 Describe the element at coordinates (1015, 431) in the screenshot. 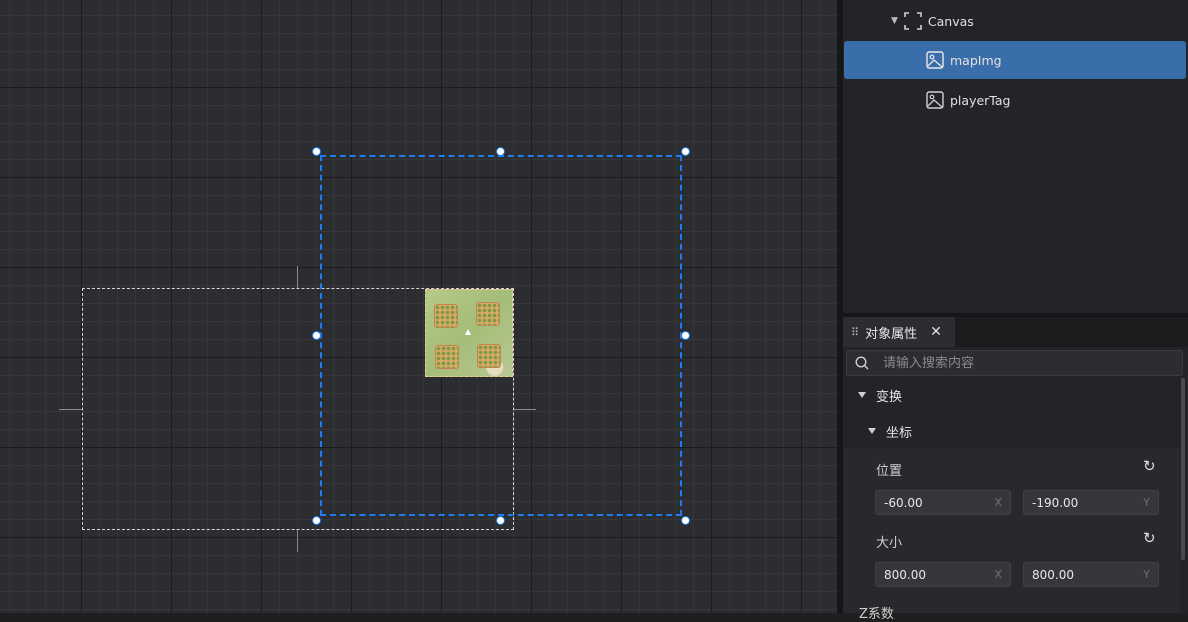

I see `section-coordinates: 坐标` at that location.